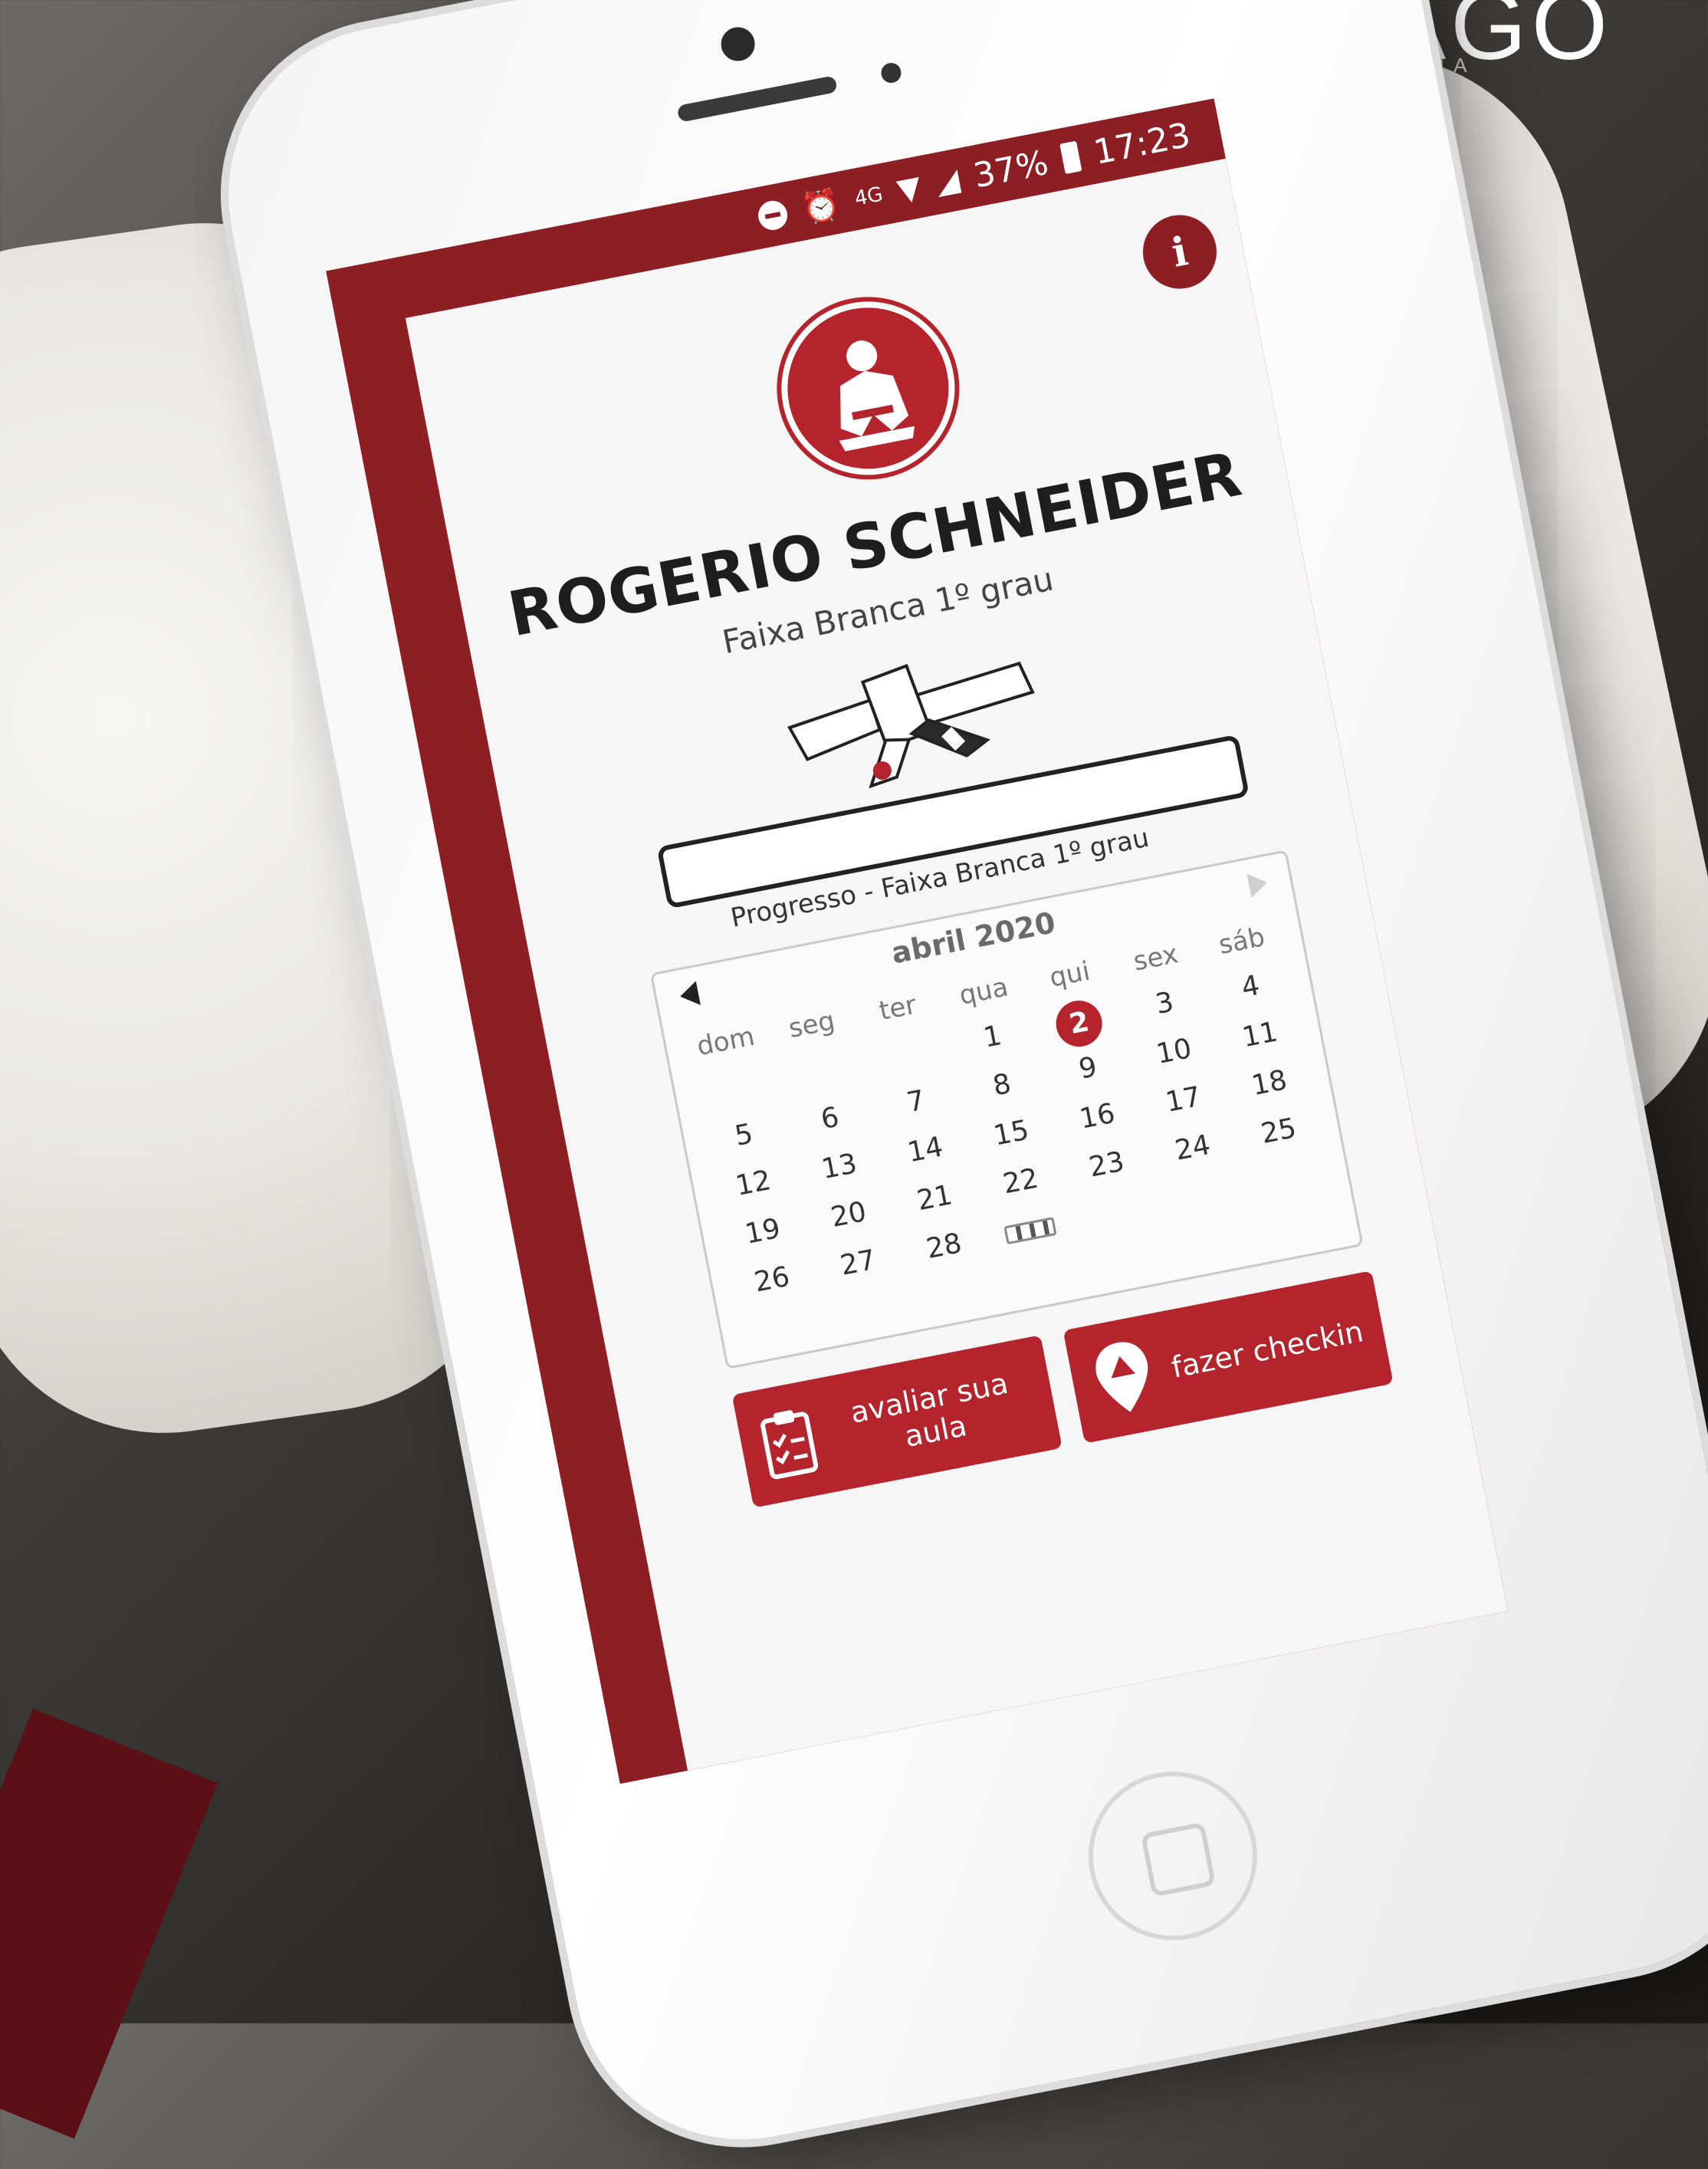 This screenshot has height=2169, width=1708. I want to click on calendar-day-number: 12, so click(753, 1183).